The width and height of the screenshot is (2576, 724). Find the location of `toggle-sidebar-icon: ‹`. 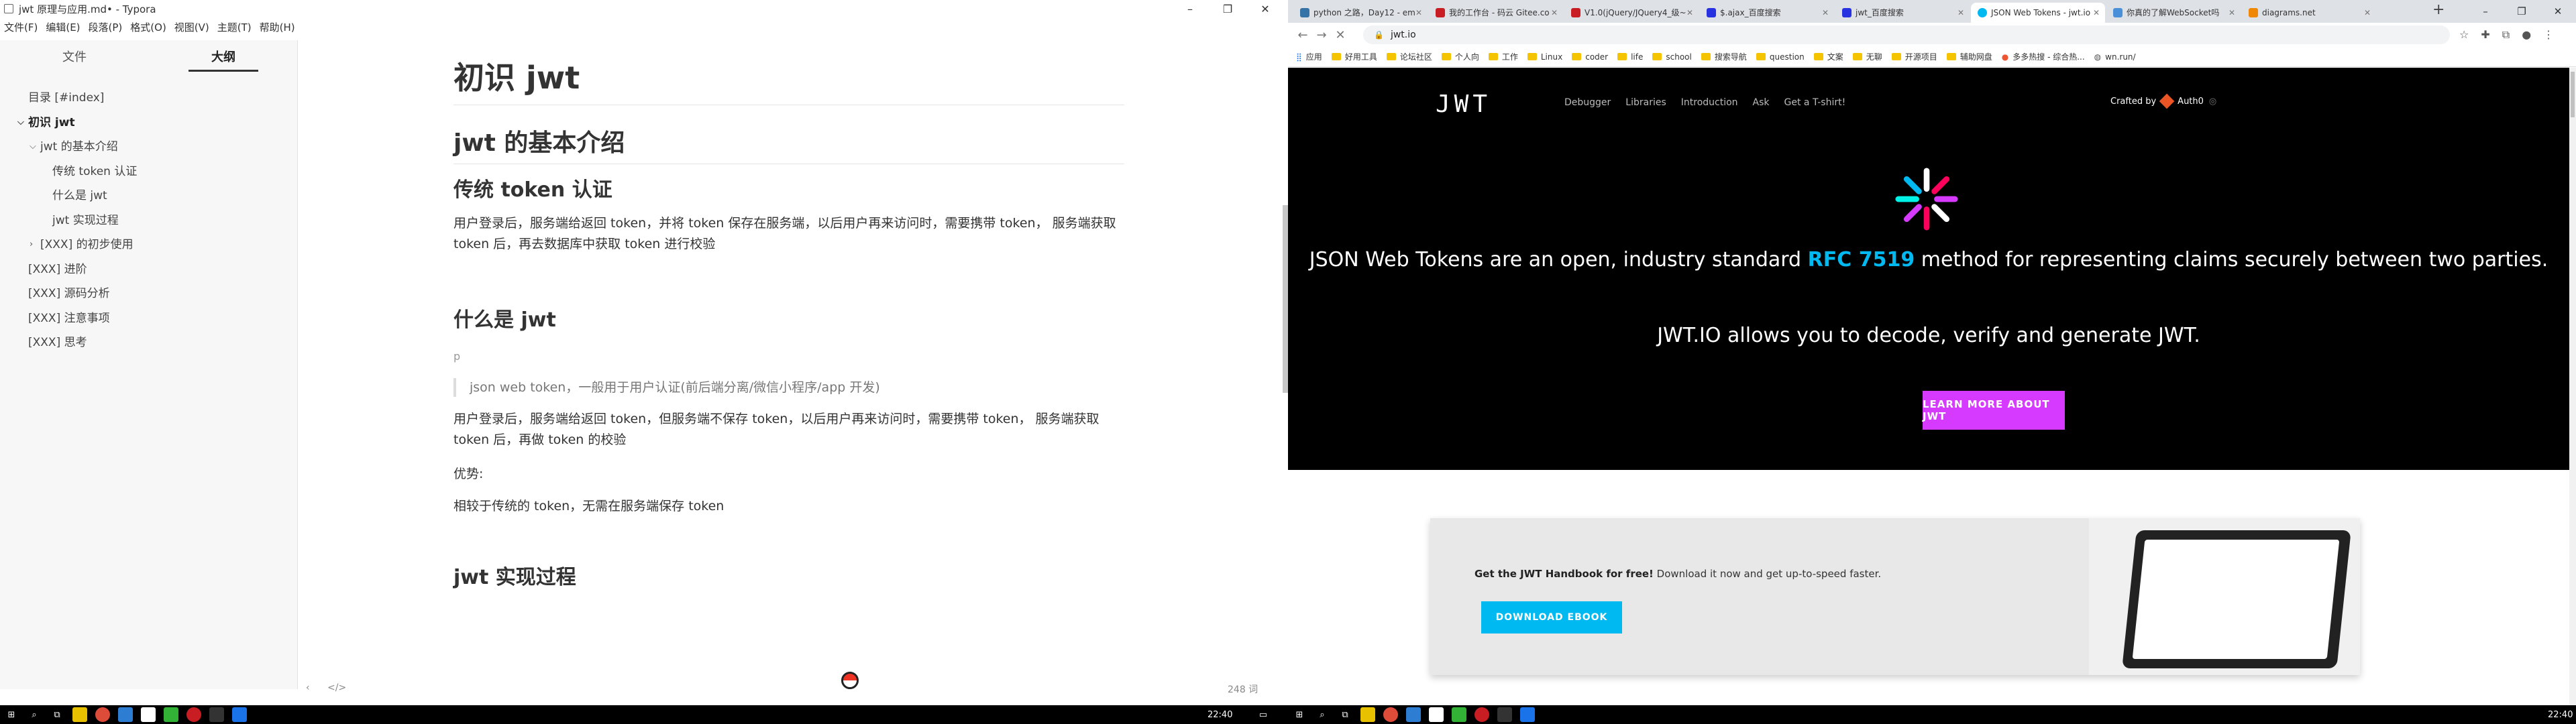

toggle-sidebar-icon: ‹ is located at coordinates (308, 687).